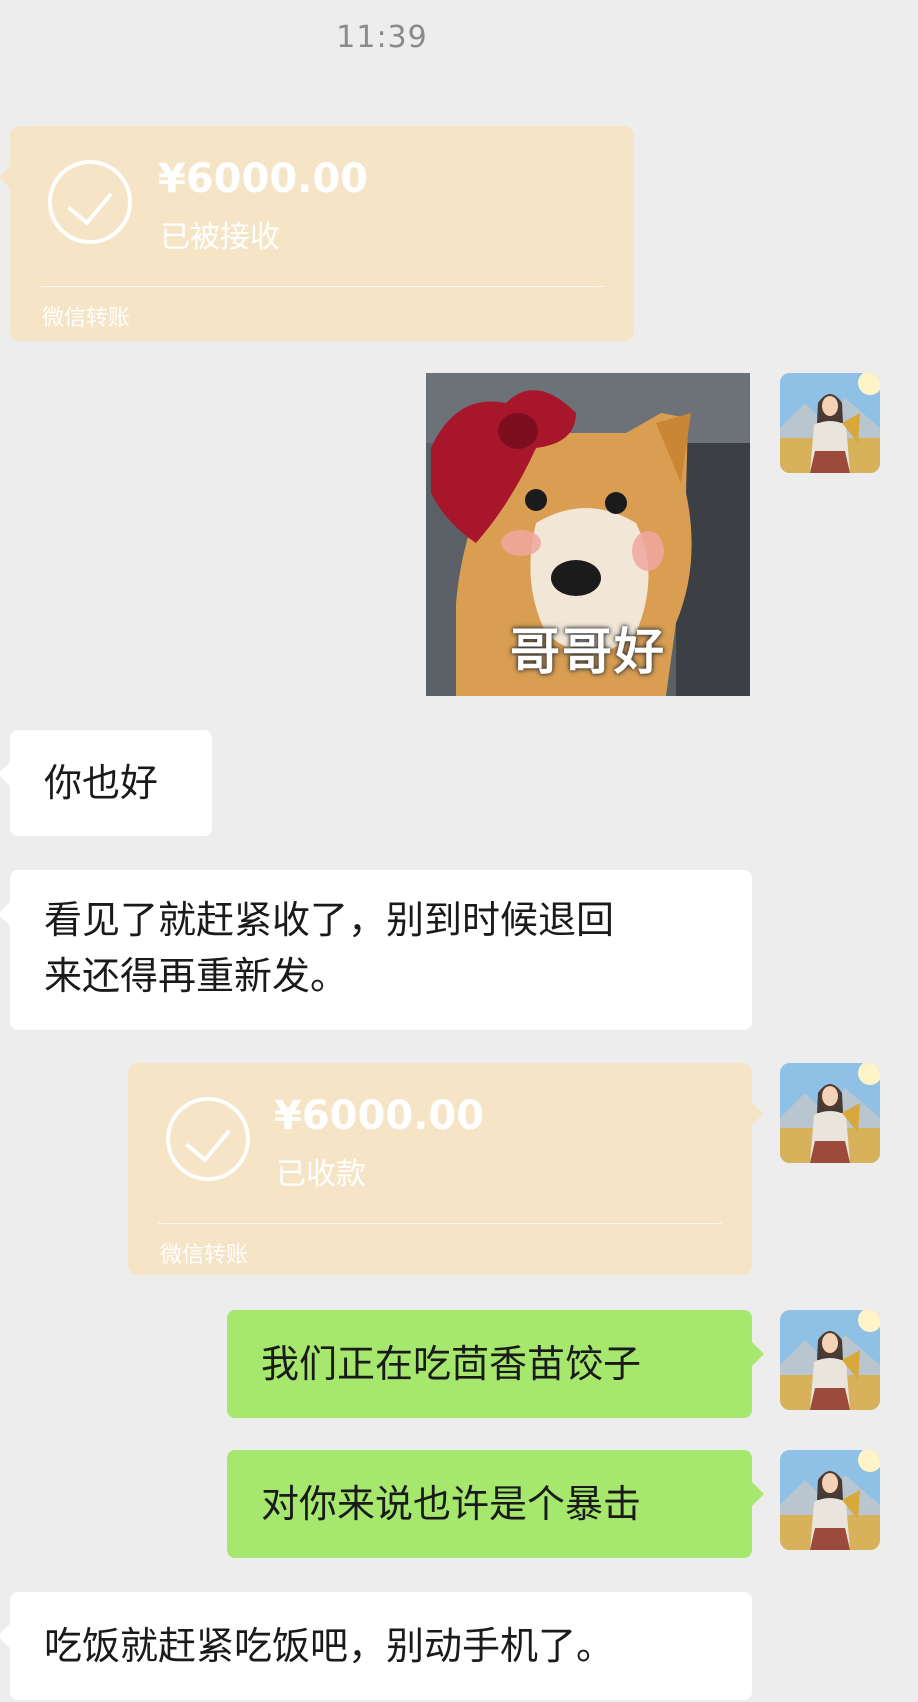  I want to click on sent-message-bubble: 对你来说也许是个暴击, so click(495, 1504).